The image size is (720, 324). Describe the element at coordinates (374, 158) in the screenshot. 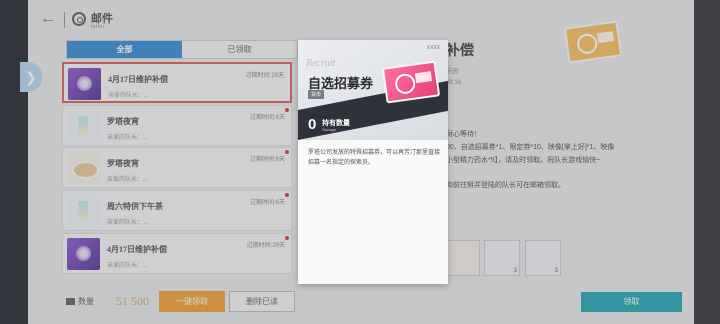

I see `popup-description: 罗塔公司发放的特殊招募券，可以再芳汀那里直接招募一名指定的探索员。` at that location.